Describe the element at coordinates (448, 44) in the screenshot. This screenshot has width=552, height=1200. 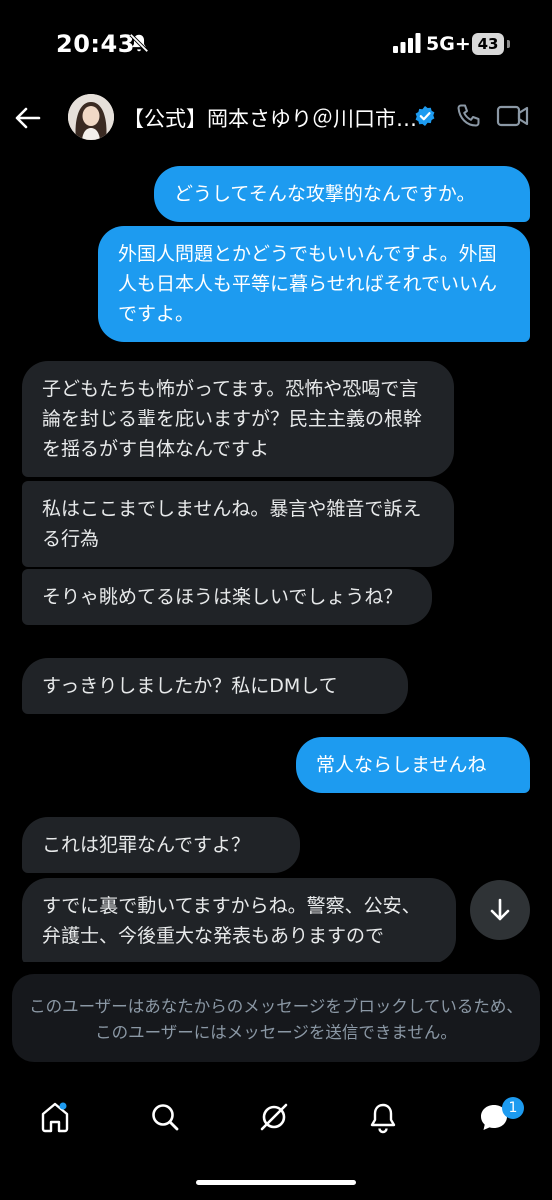
I see `network-type: 5G+` at that location.